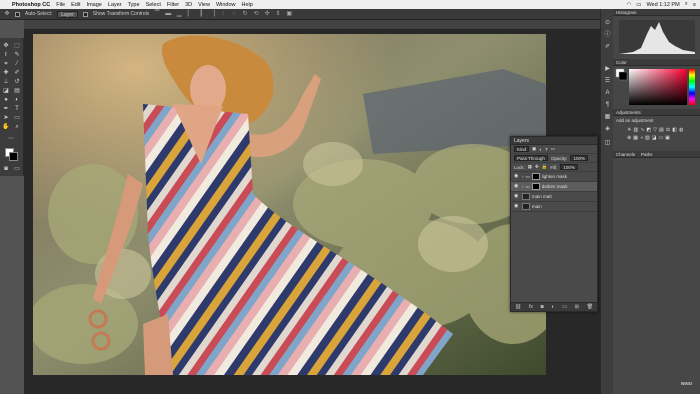 This screenshot has width=700, height=394. I want to click on opacity-input: 100%, so click(579, 158).